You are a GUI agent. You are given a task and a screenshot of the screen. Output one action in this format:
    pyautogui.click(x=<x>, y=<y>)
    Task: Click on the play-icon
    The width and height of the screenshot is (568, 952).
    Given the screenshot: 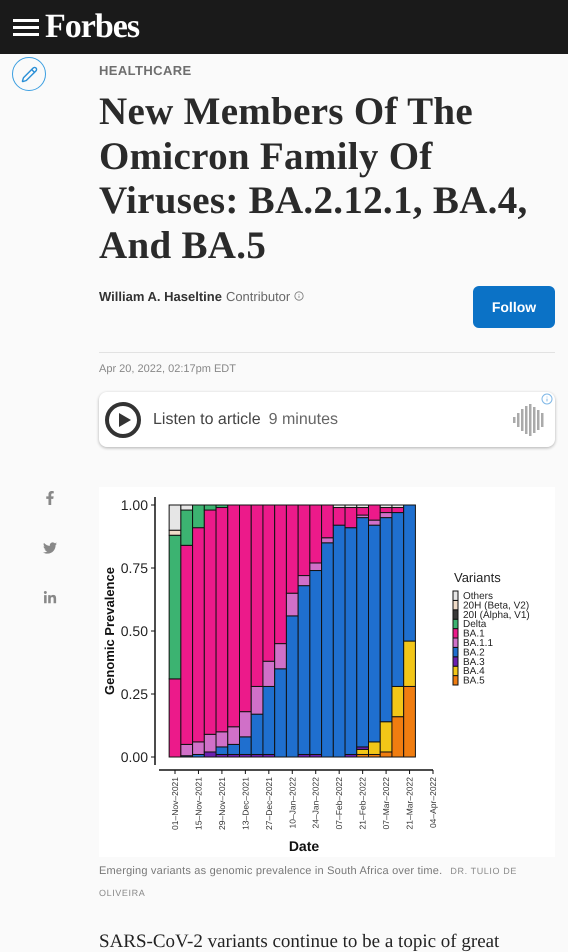 What is the action you would take?
    pyautogui.click(x=124, y=419)
    